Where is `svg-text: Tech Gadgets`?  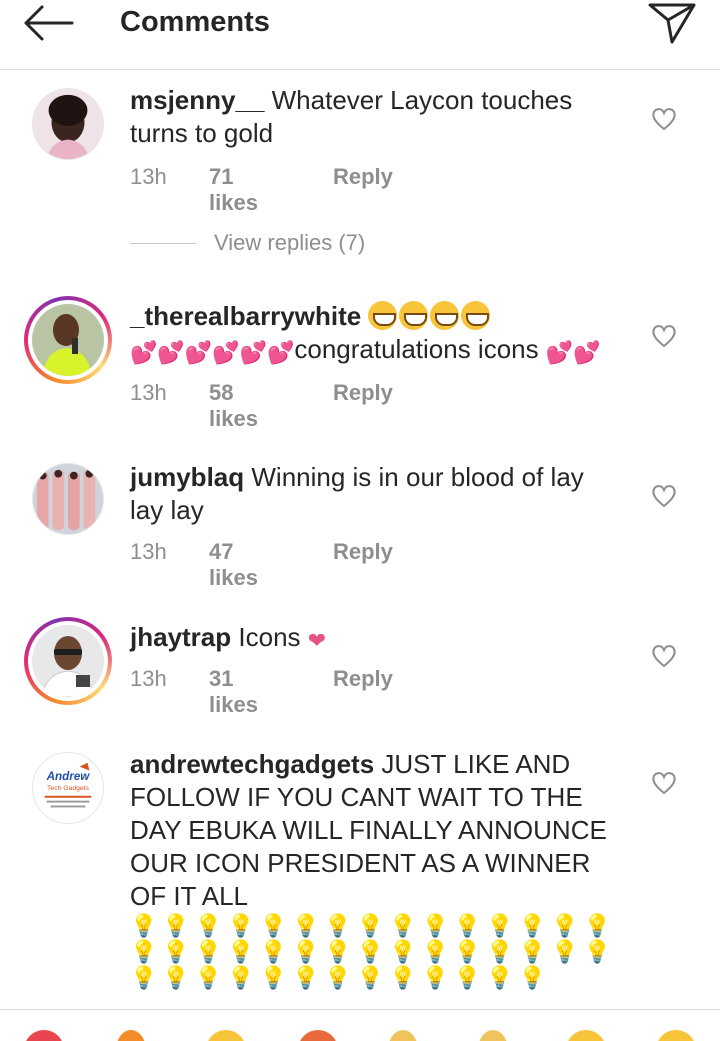
svg-text: Tech Gadgets is located at coordinates (68, 788).